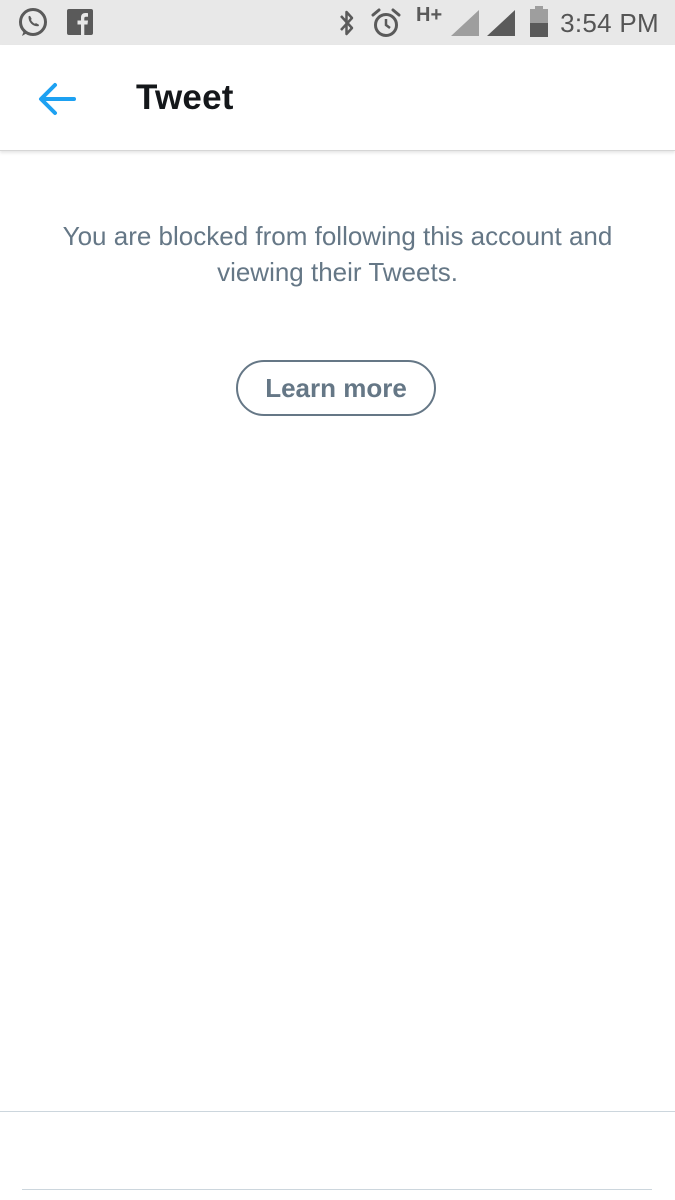 The height and width of the screenshot is (1200, 675). Describe the element at coordinates (386, 22) in the screenshot. I see `alarm-icon` at that location.